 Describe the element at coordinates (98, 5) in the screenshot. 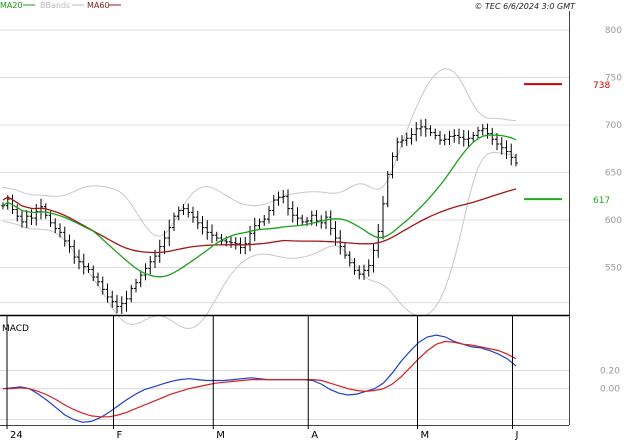

I see `legend-ma60-label: MA60` at that location.